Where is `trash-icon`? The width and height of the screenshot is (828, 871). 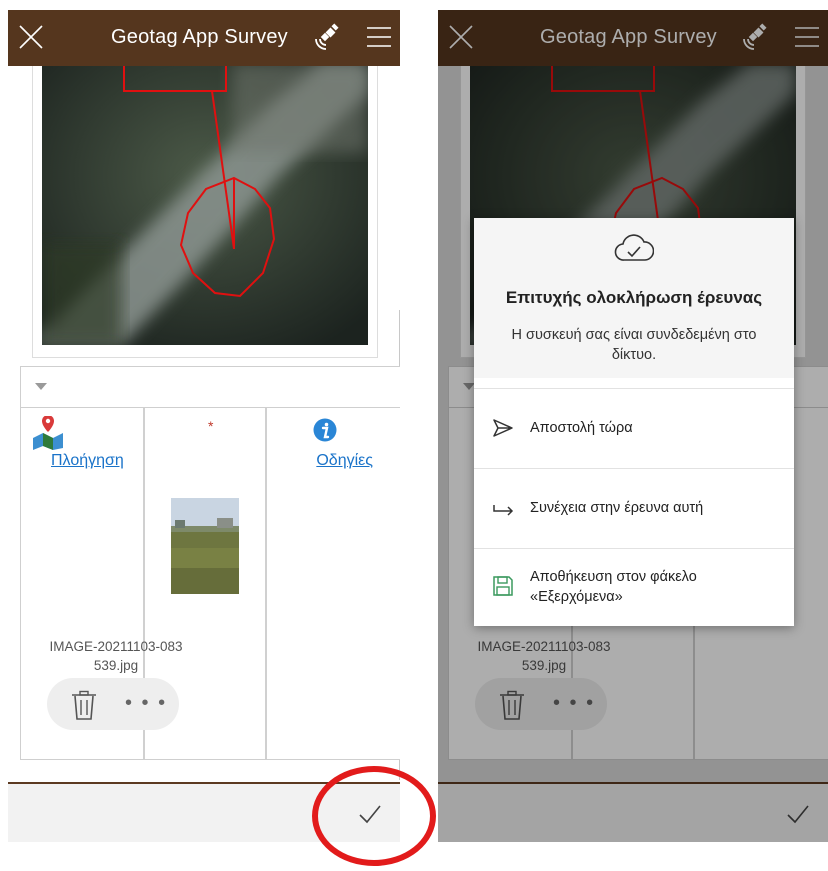
trash-icon is located at coordinates (84, 705).